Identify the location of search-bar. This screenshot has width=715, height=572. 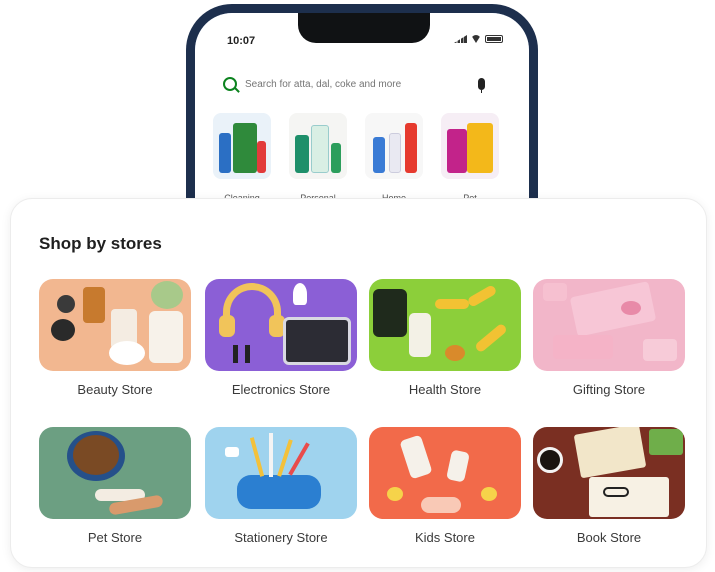
(354, 84).